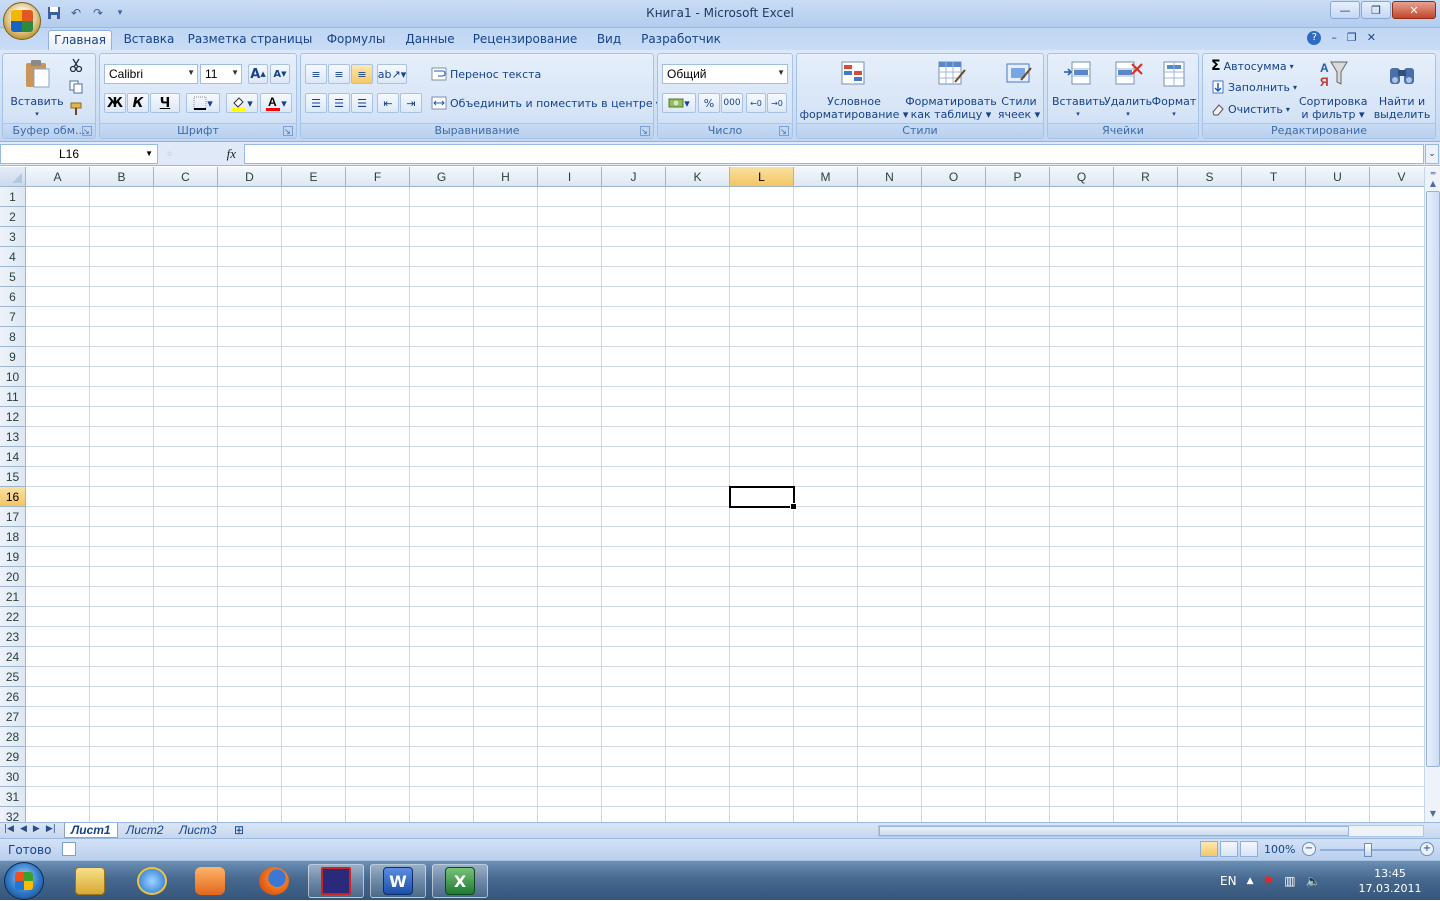 The height and width of the screenshot is (901, 1440). I want to click on shrink-font-button: A ▼, so click(280, 74).